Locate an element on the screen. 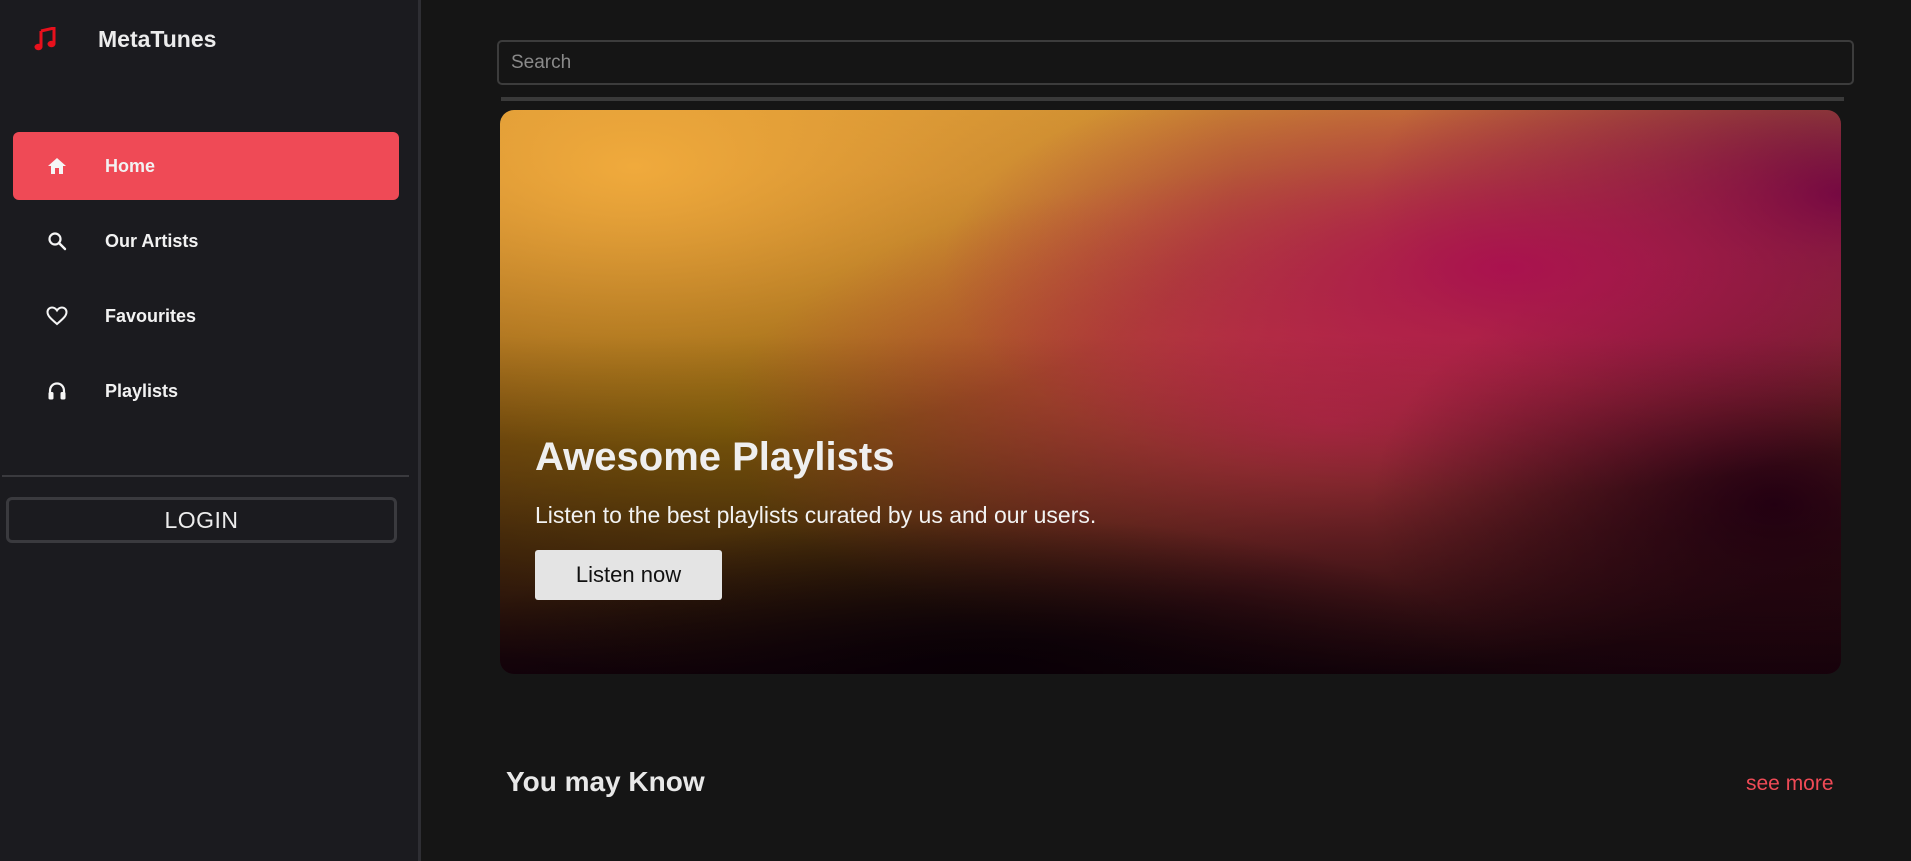  heart-icon is located at coordinates (57, 316).